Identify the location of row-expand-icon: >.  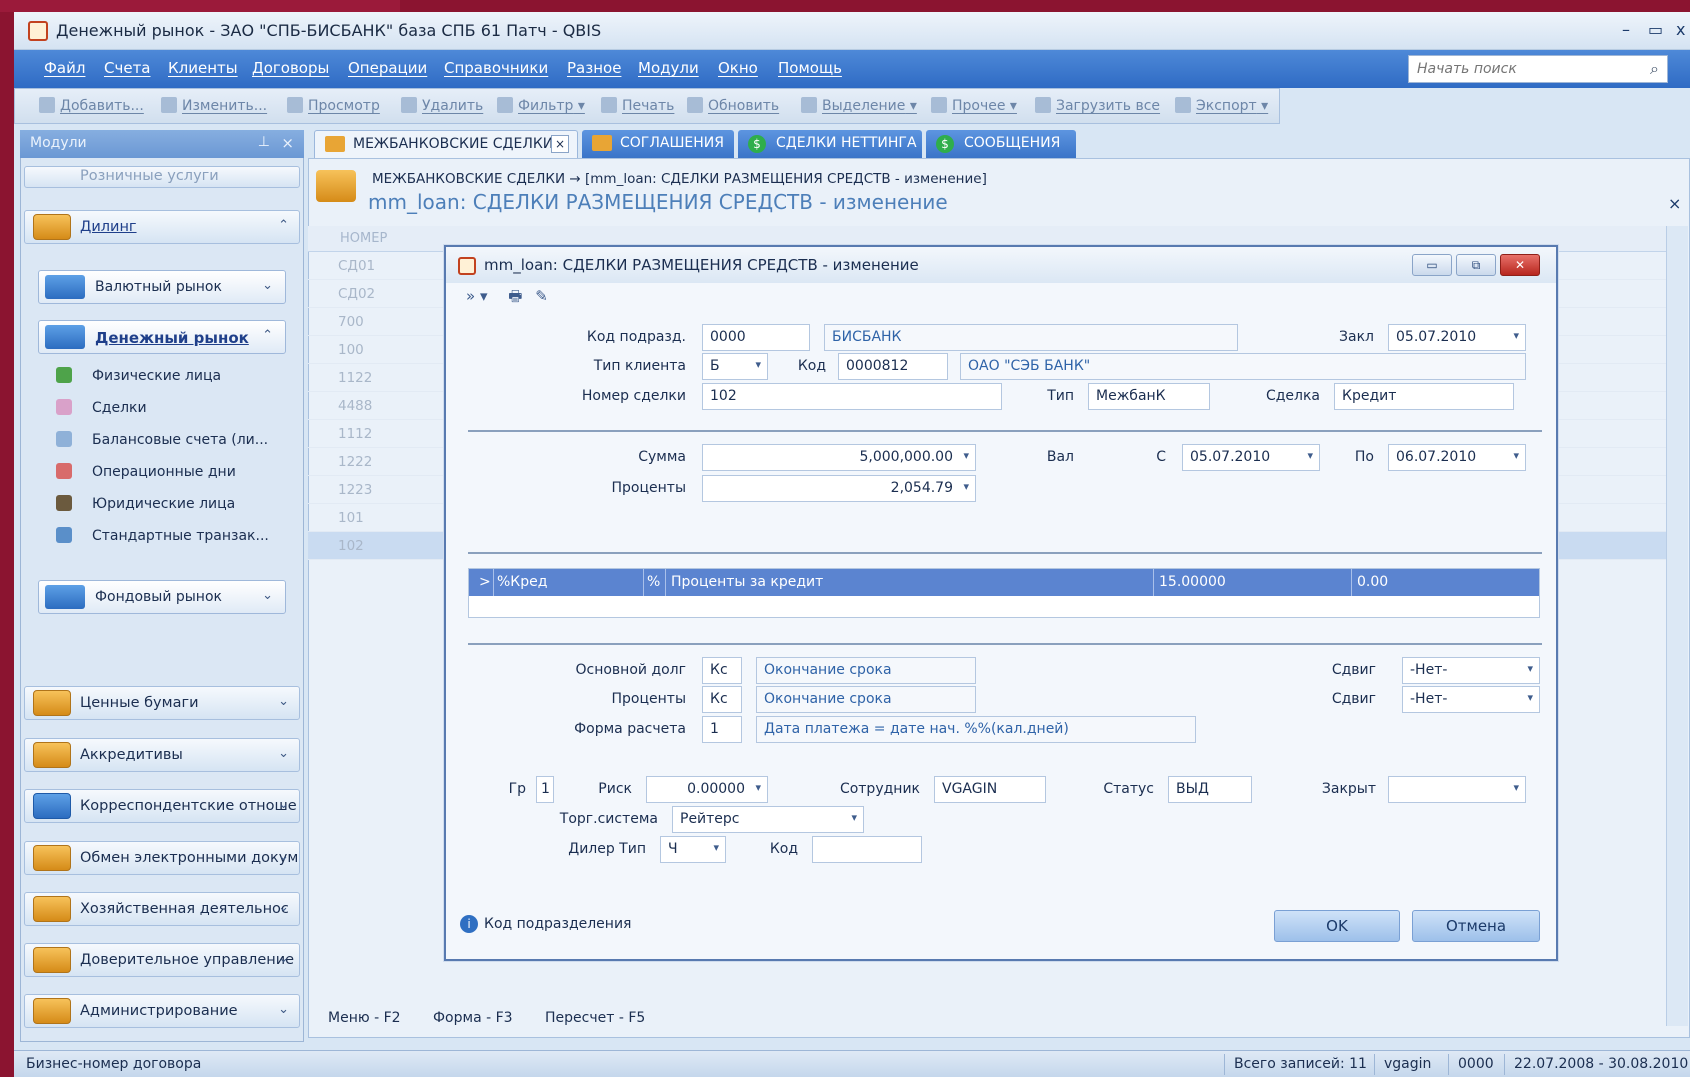
(485, 582).